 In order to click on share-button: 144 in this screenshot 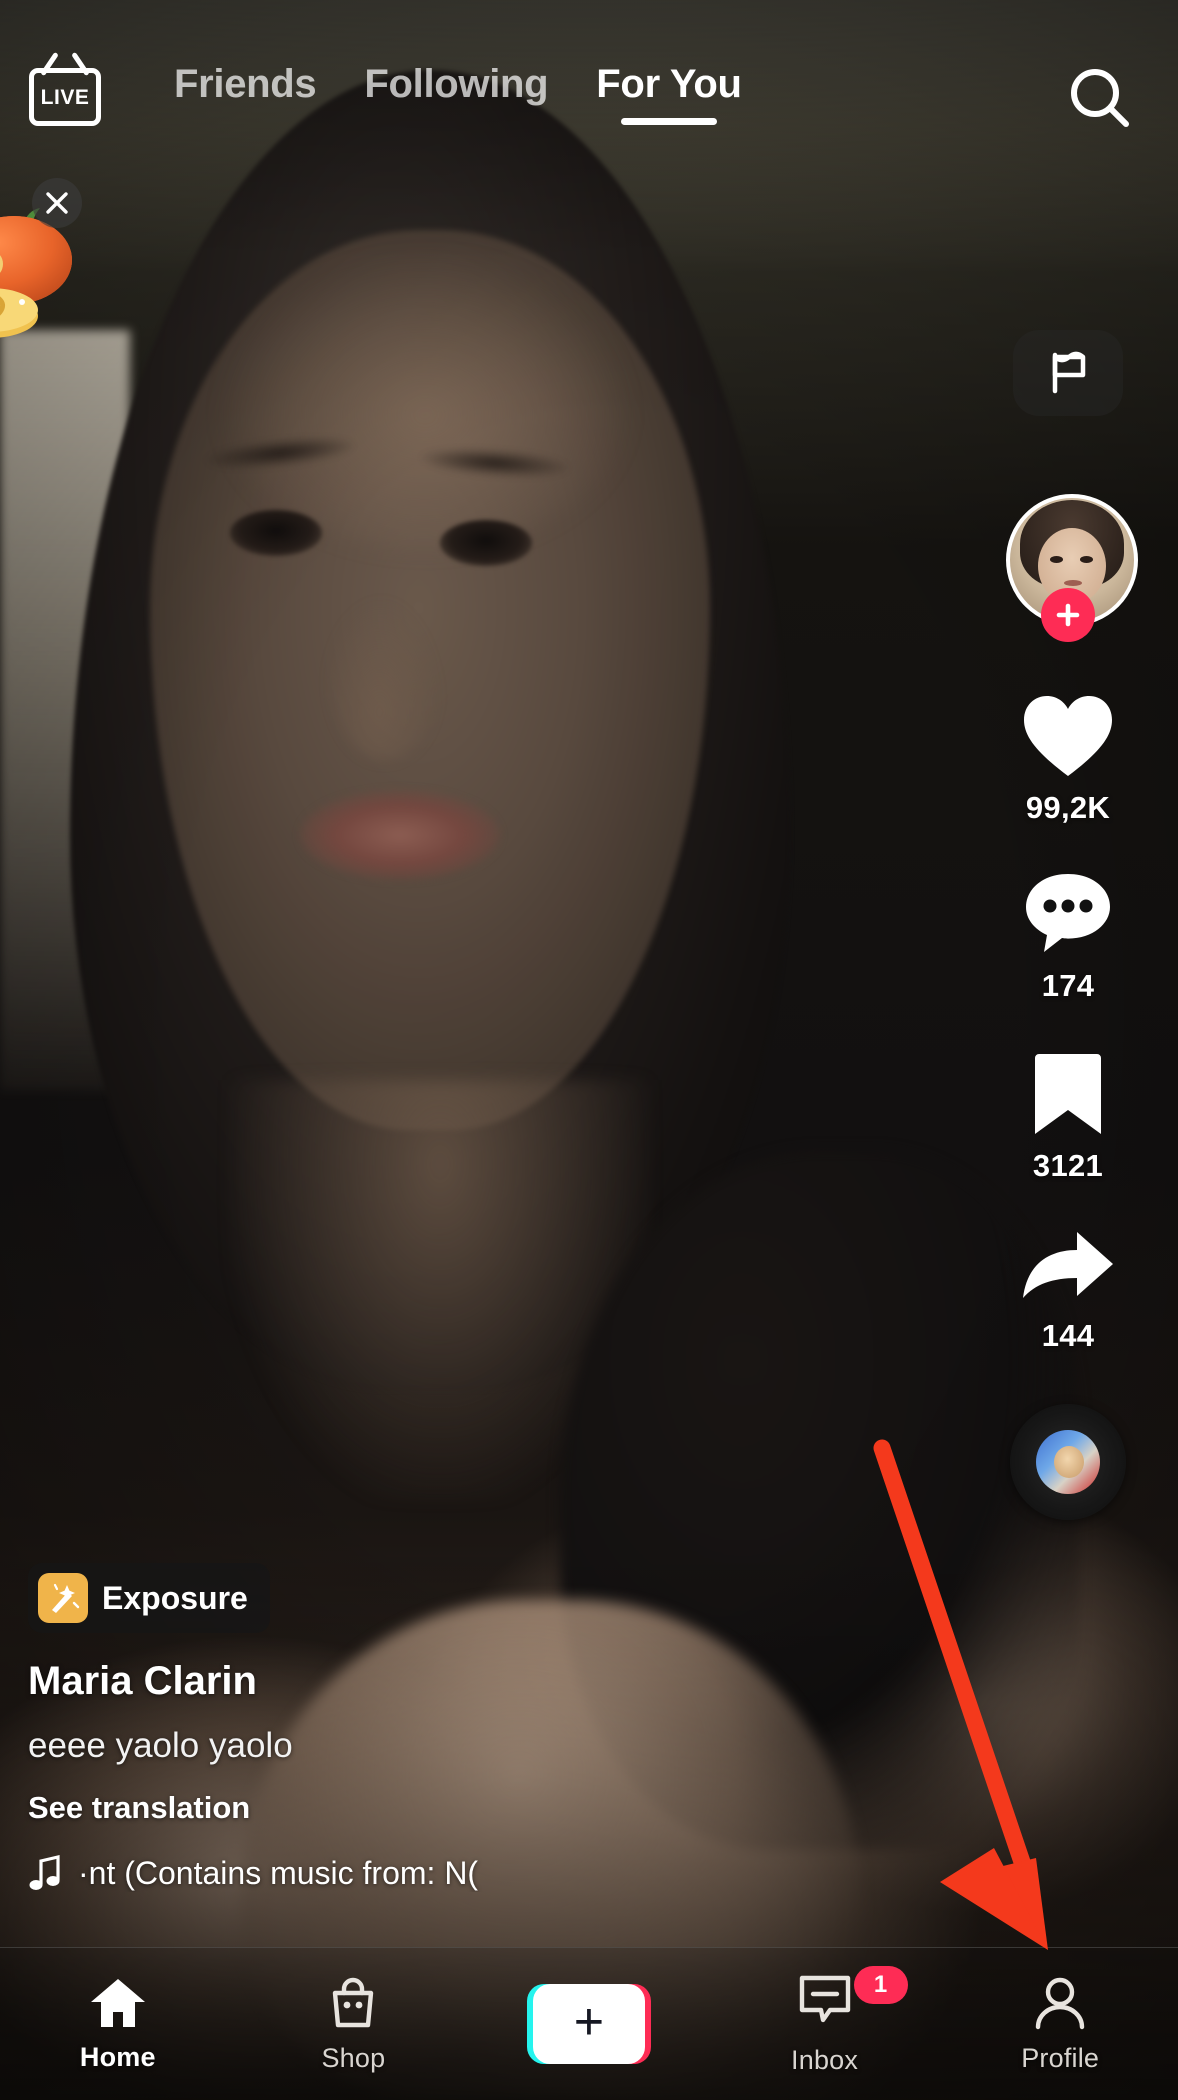, I will do `click(1068, 1291)`.